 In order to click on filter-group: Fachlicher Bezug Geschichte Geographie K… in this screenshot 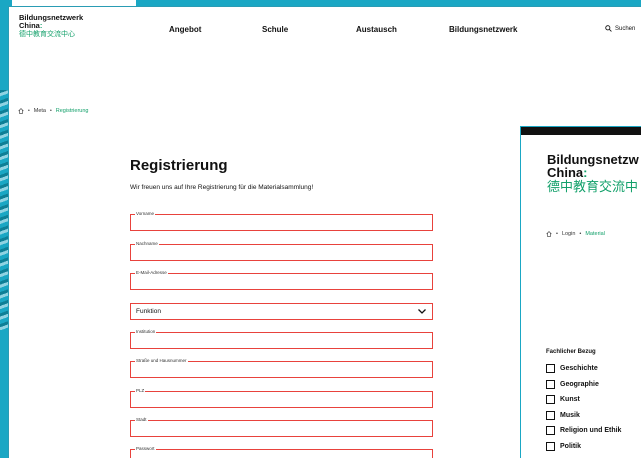, I will do `click(583, 401)`.